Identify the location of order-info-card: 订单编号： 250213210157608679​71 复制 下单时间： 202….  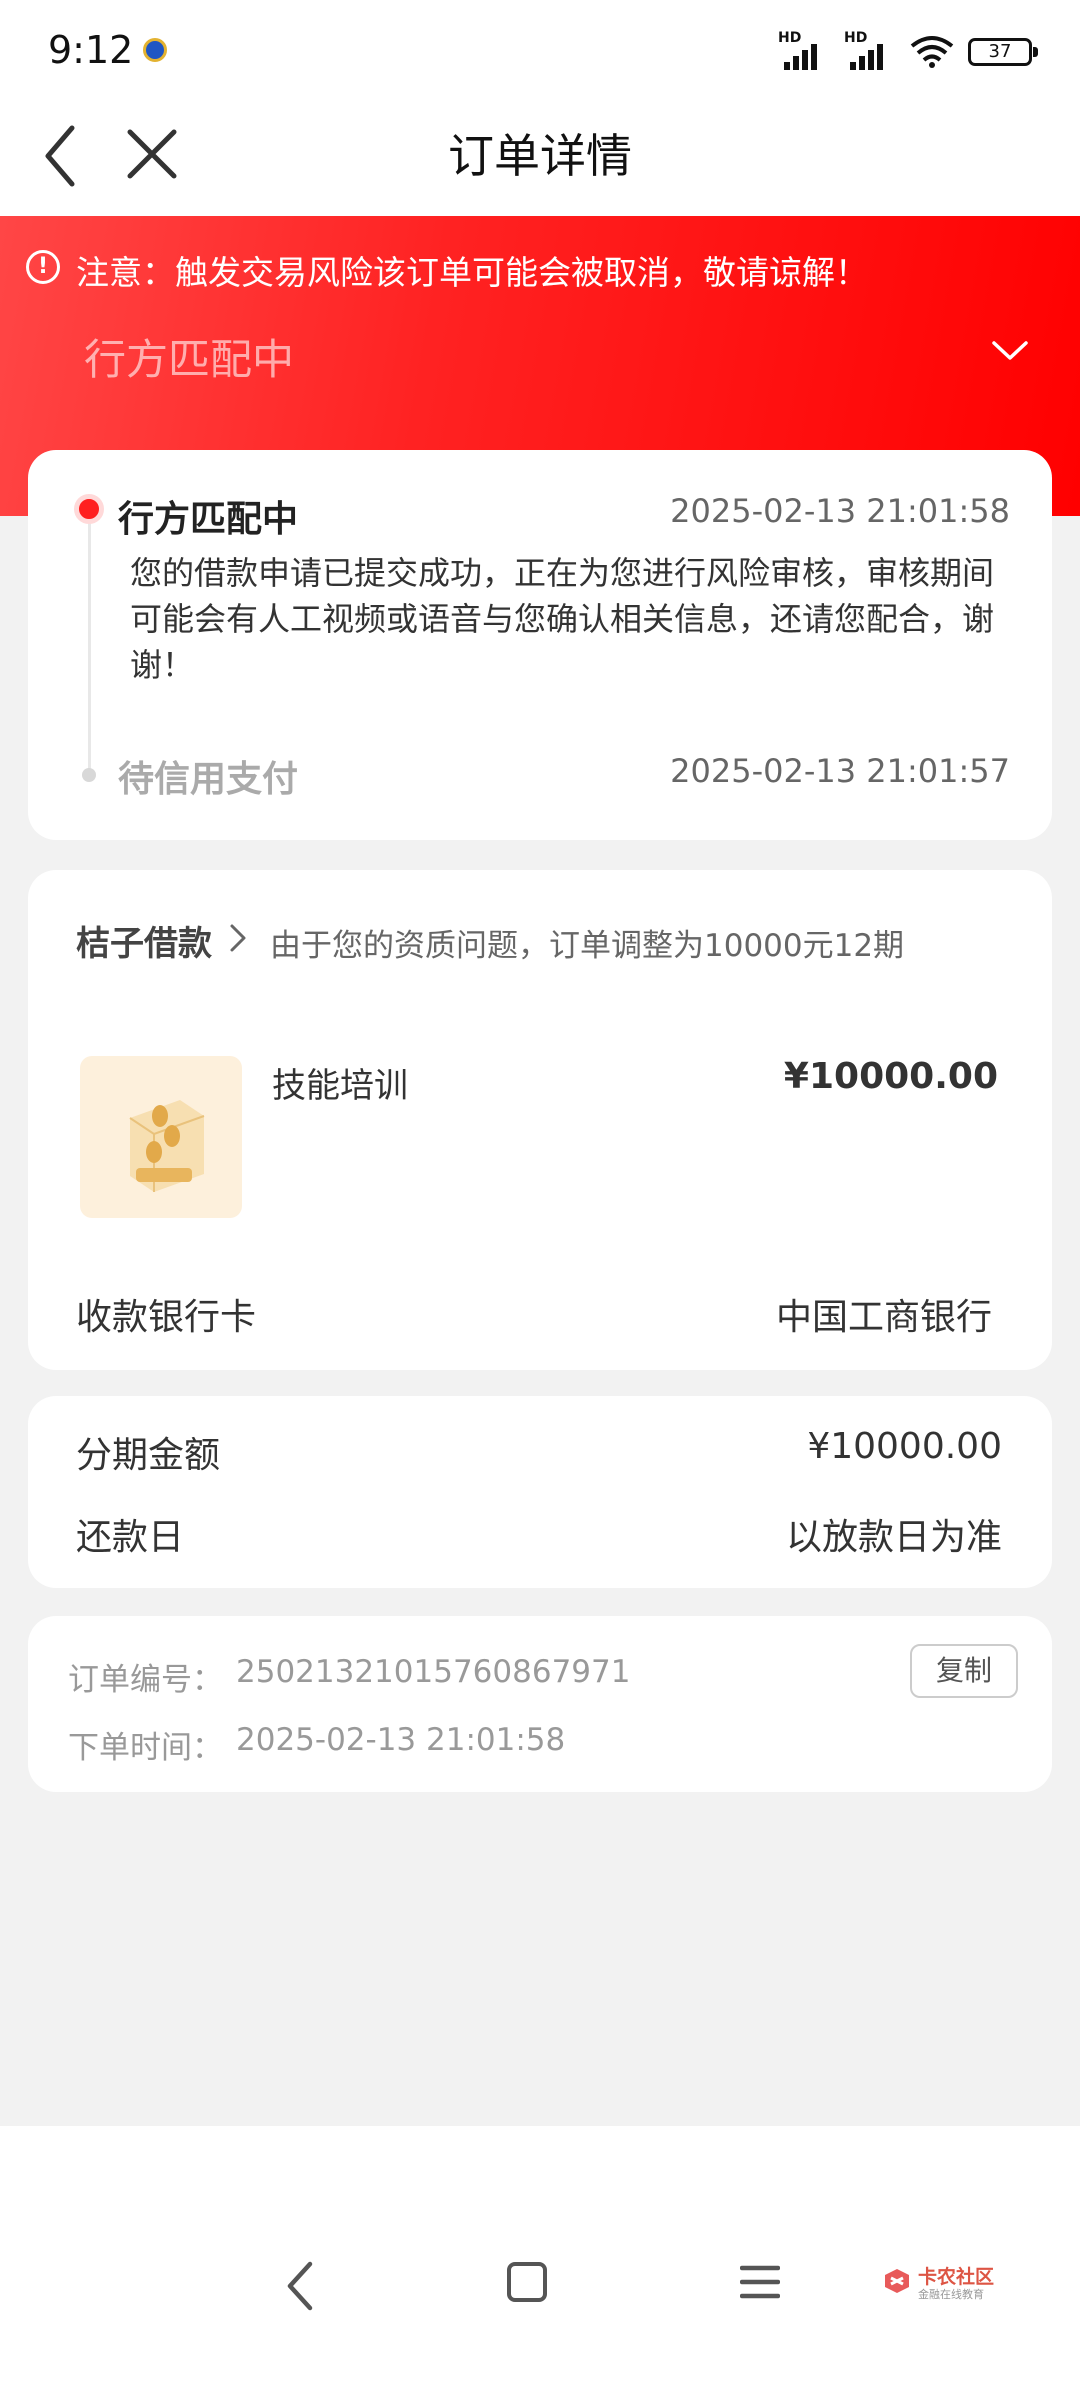
(540, 1704).